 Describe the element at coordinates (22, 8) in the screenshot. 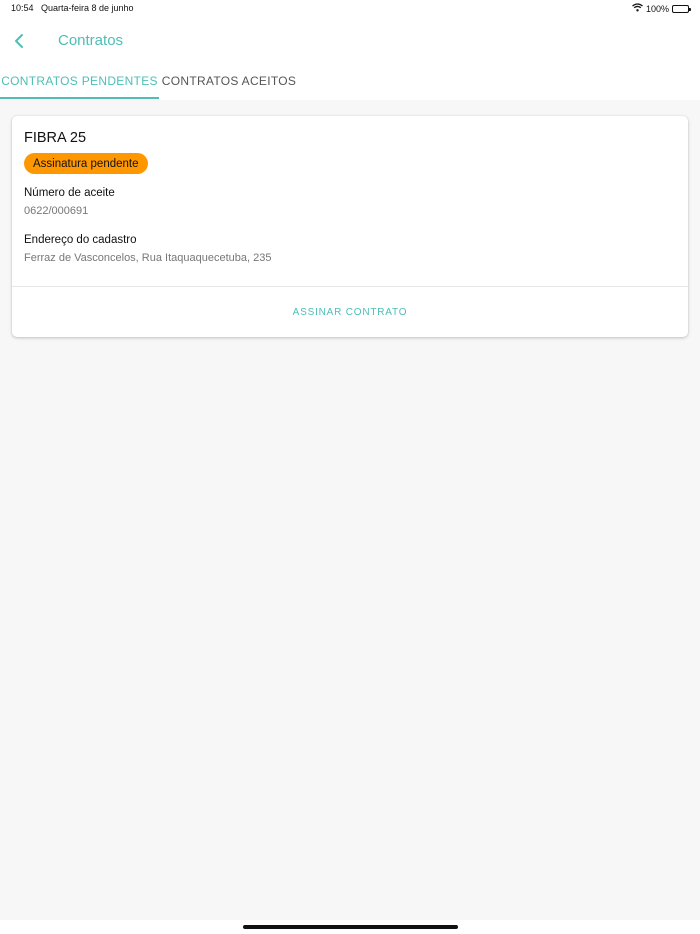

I see `status-time: 10:54` at that location.